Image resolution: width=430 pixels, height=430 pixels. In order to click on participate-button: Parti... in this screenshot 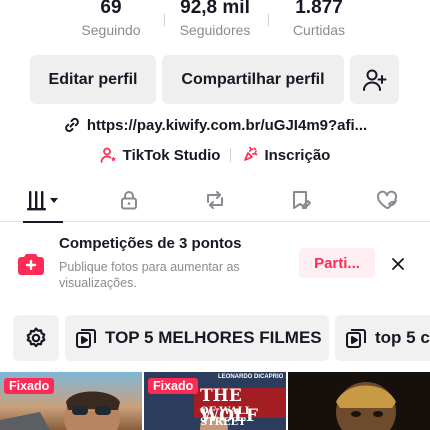, I will do `click(337, 263)`.